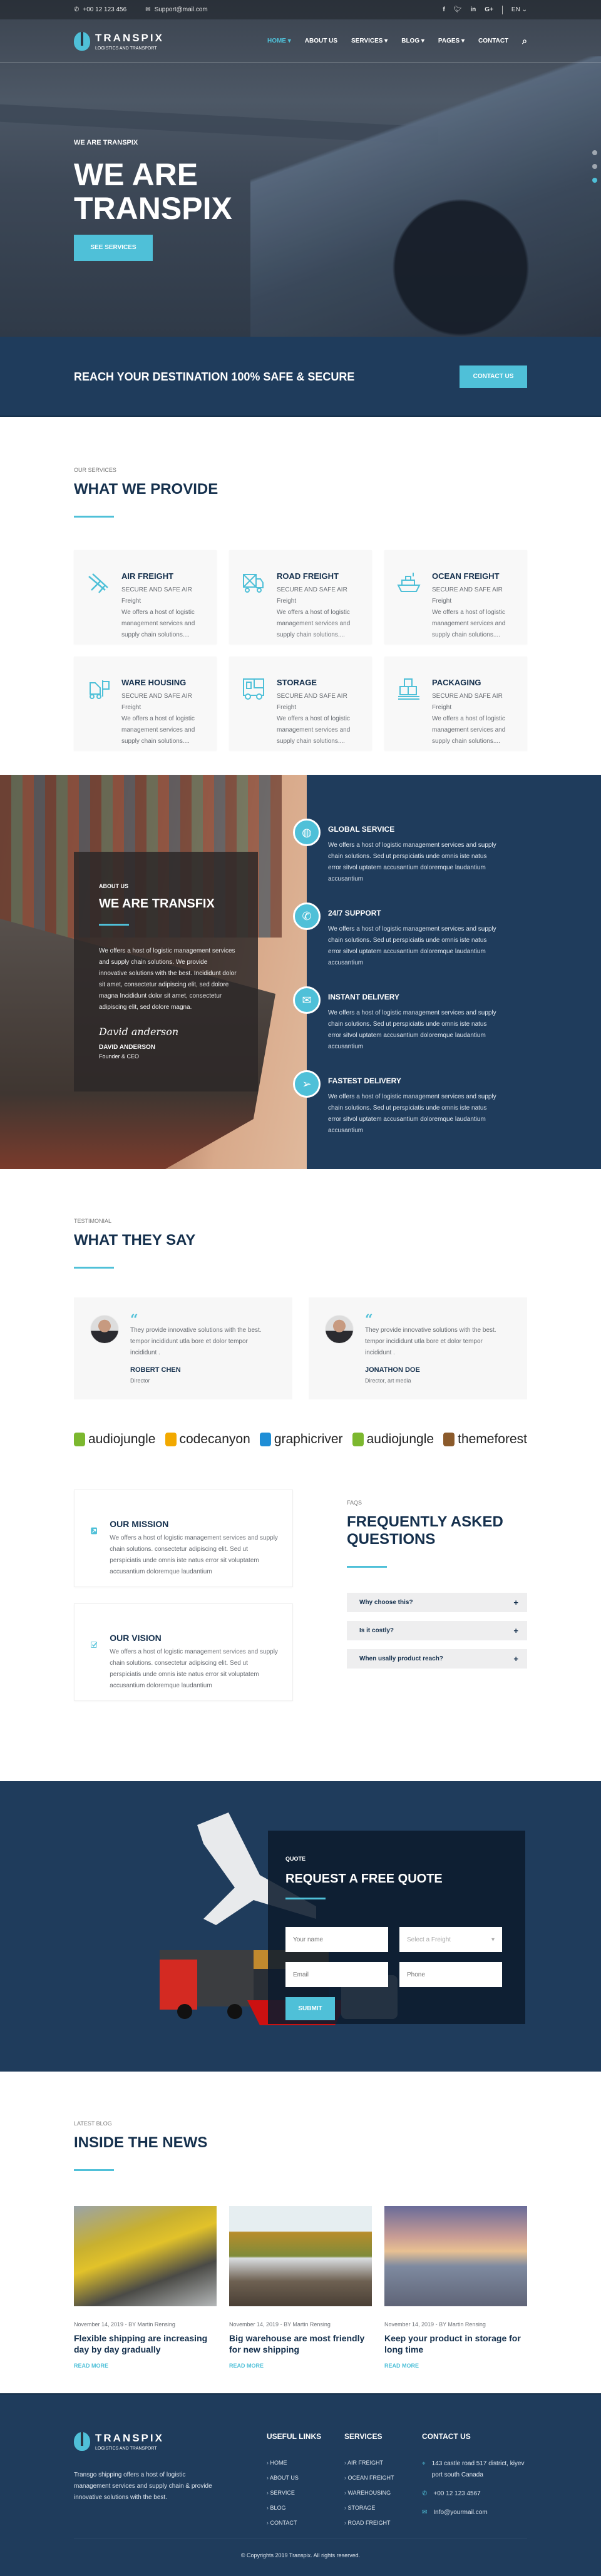  Describe the element at coordinates (383, 2523) in the screenshot. I see `footer-link: ROAD FREIGHT` at that location.